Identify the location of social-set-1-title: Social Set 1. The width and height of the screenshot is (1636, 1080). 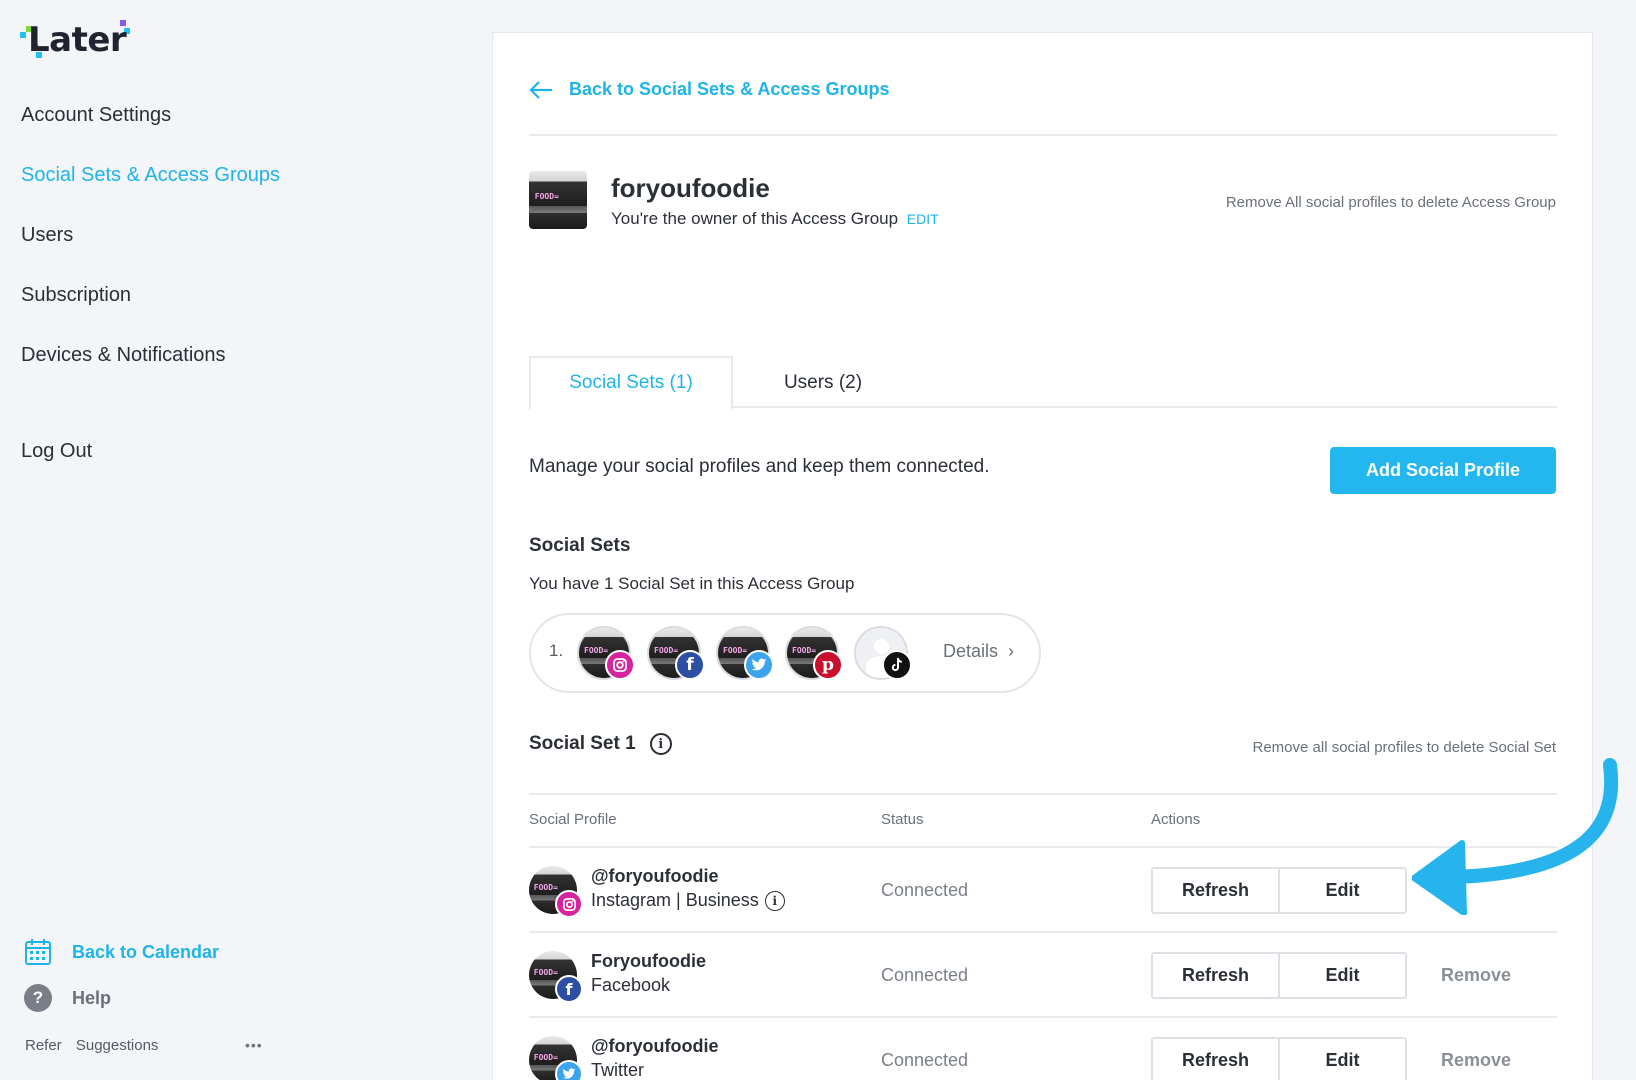
(582, 743).